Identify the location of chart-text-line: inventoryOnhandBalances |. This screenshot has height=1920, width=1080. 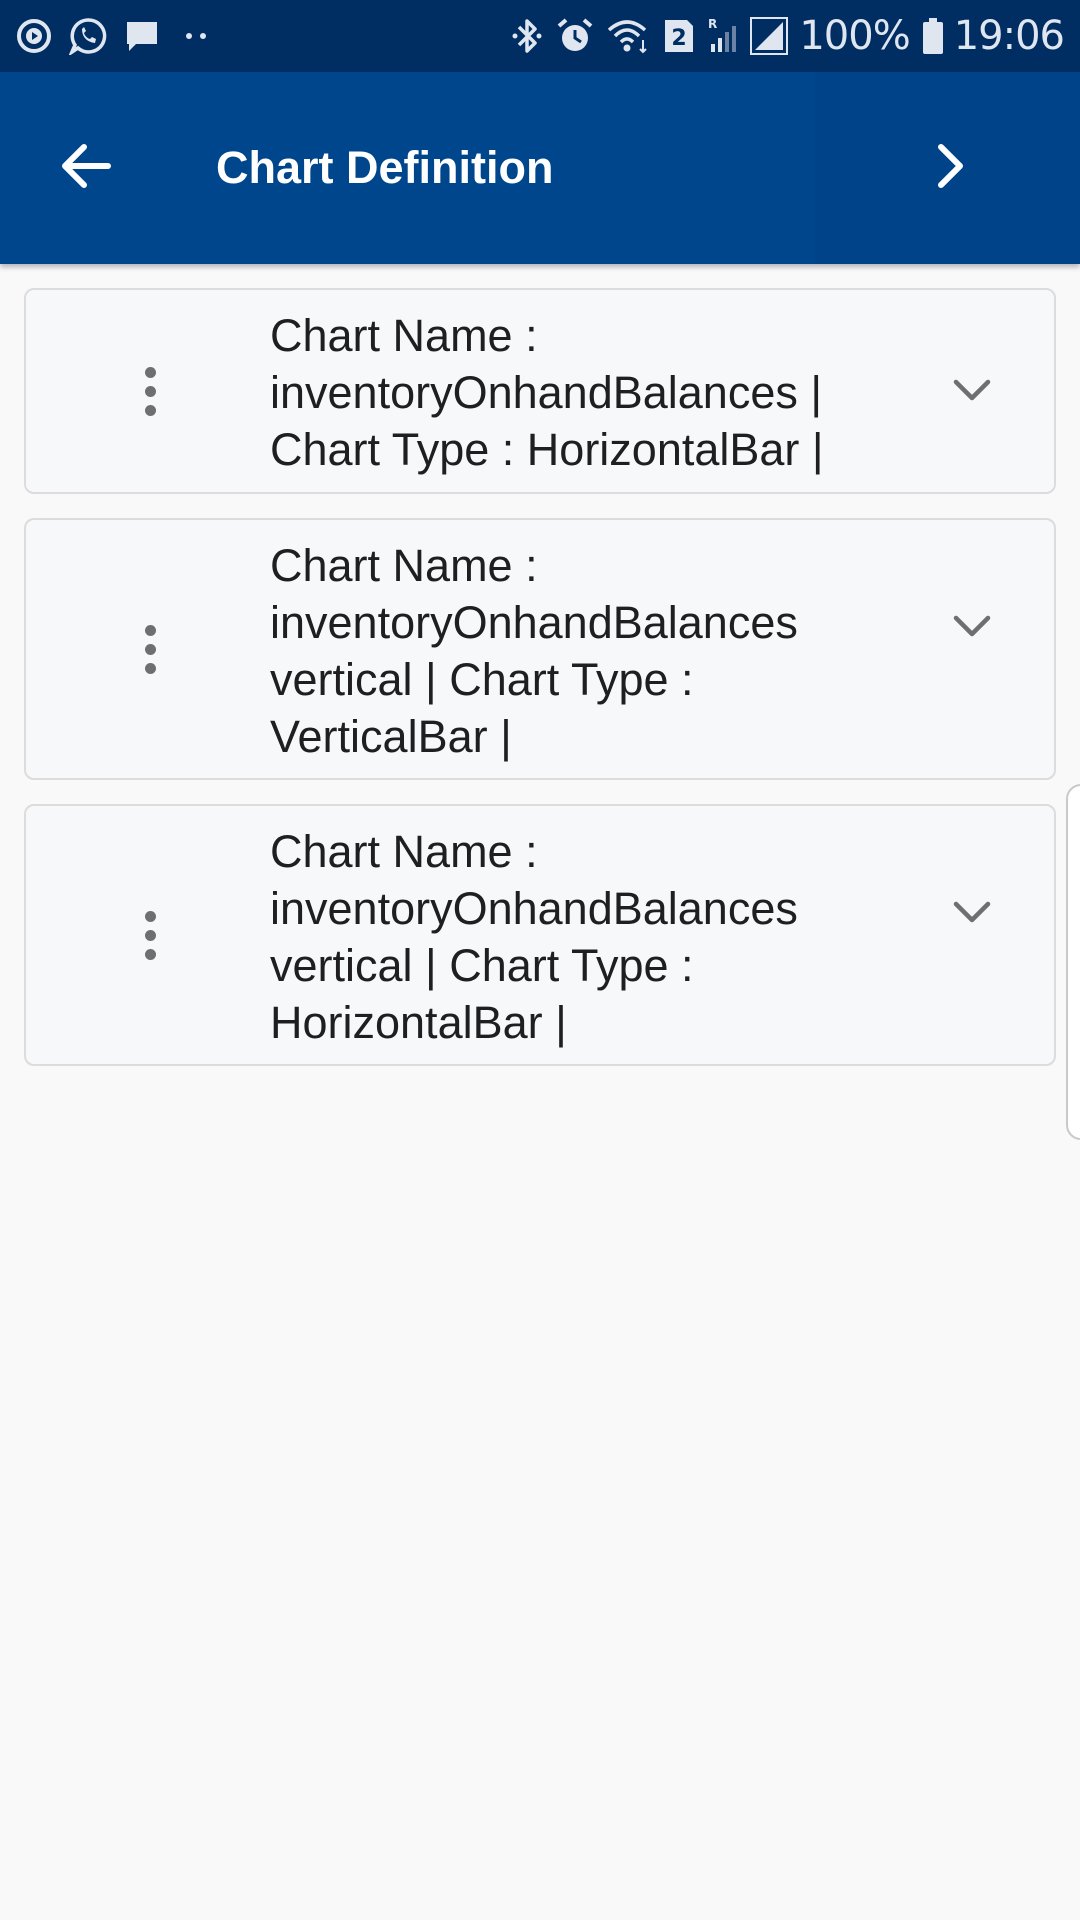
(546, 392).